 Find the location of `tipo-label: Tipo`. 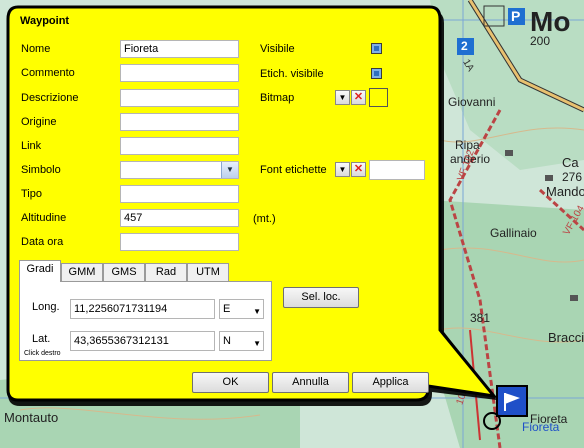

tipo-label: Tipo is located at coordinates (31, 194).